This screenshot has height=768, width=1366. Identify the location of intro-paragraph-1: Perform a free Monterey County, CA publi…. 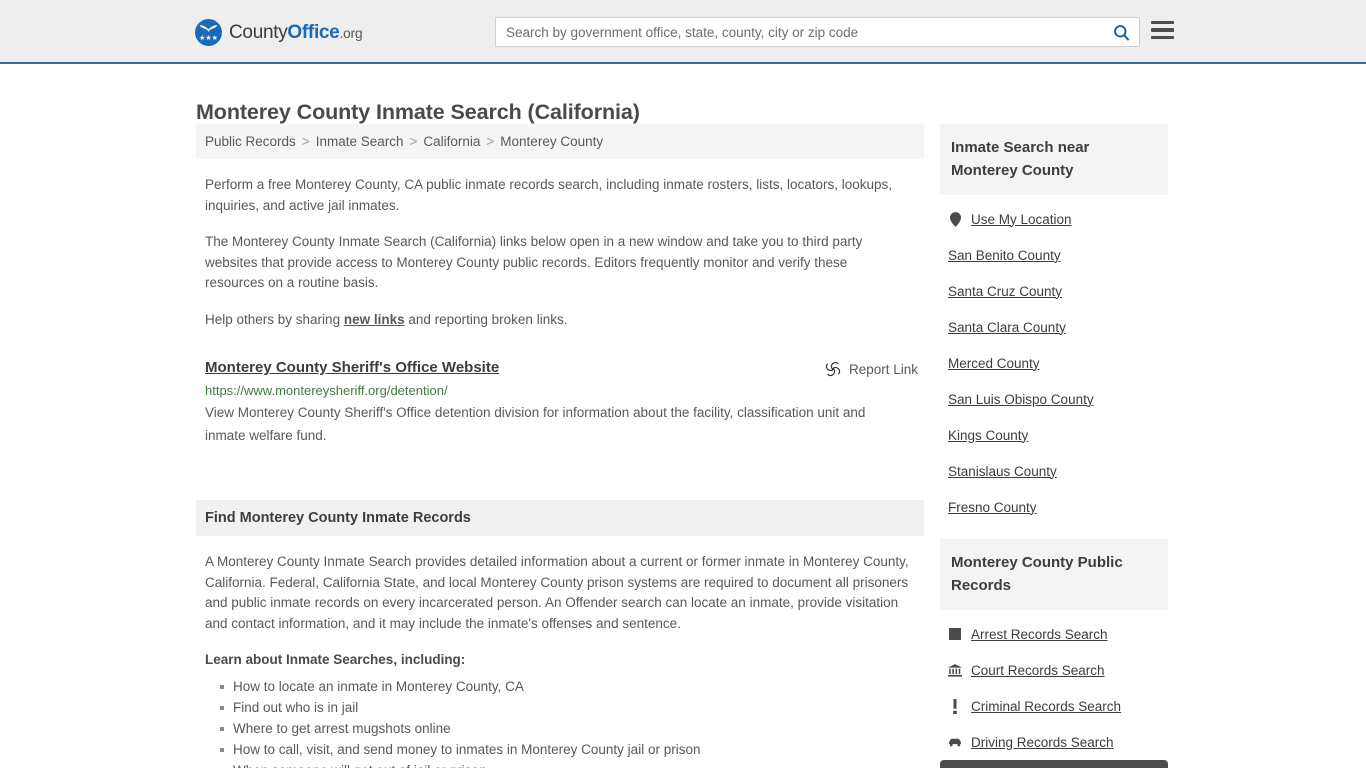
(549, 195).